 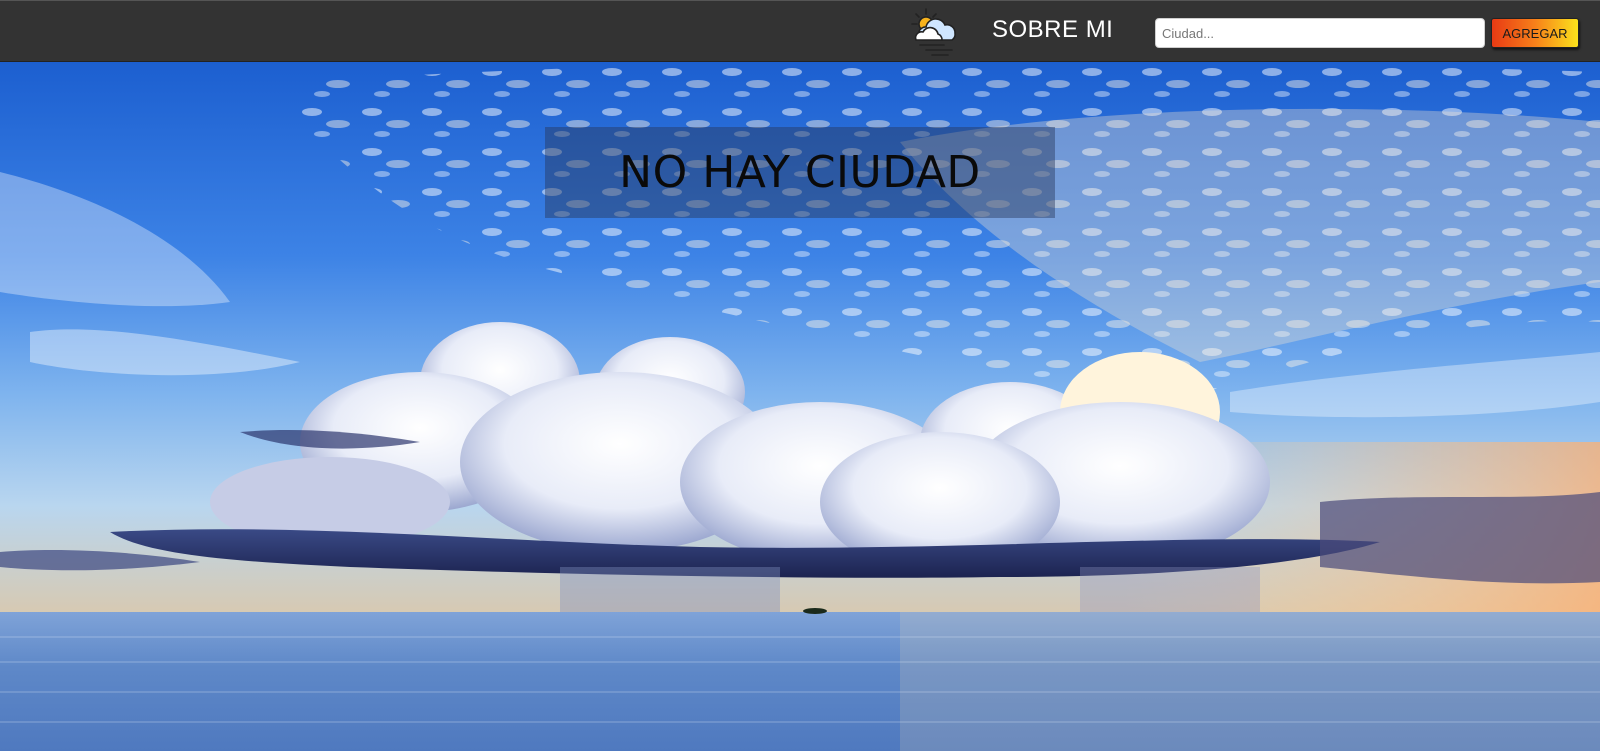 I want to click on add-city-button: AGREGAR, so click(x=1535, y=33).